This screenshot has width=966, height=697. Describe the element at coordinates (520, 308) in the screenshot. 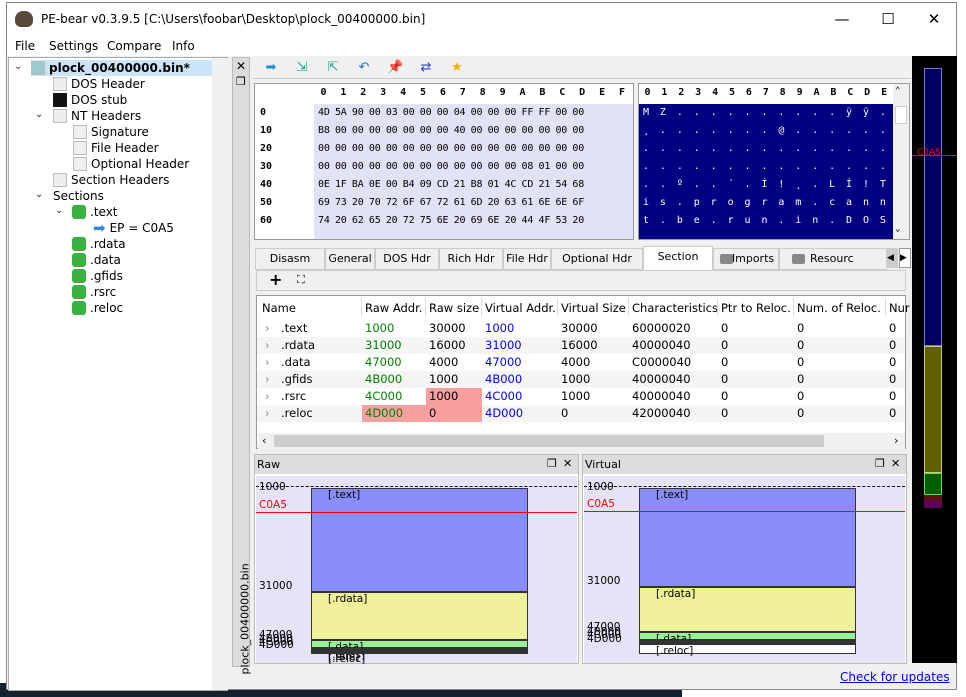

I see `column-header: Virtual Addr.` at that location.